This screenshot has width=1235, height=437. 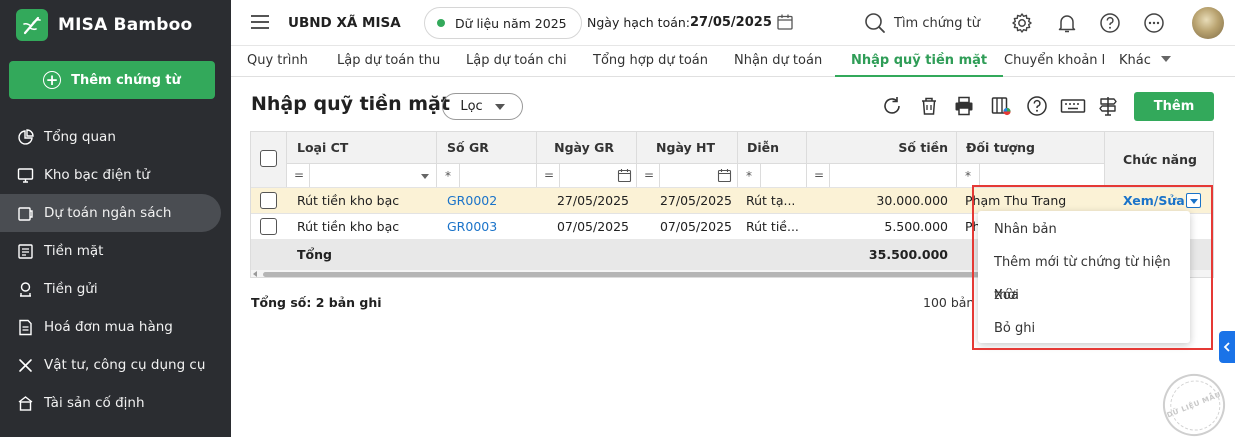 I want to click on menu-icon, so click(x=260, y=22).